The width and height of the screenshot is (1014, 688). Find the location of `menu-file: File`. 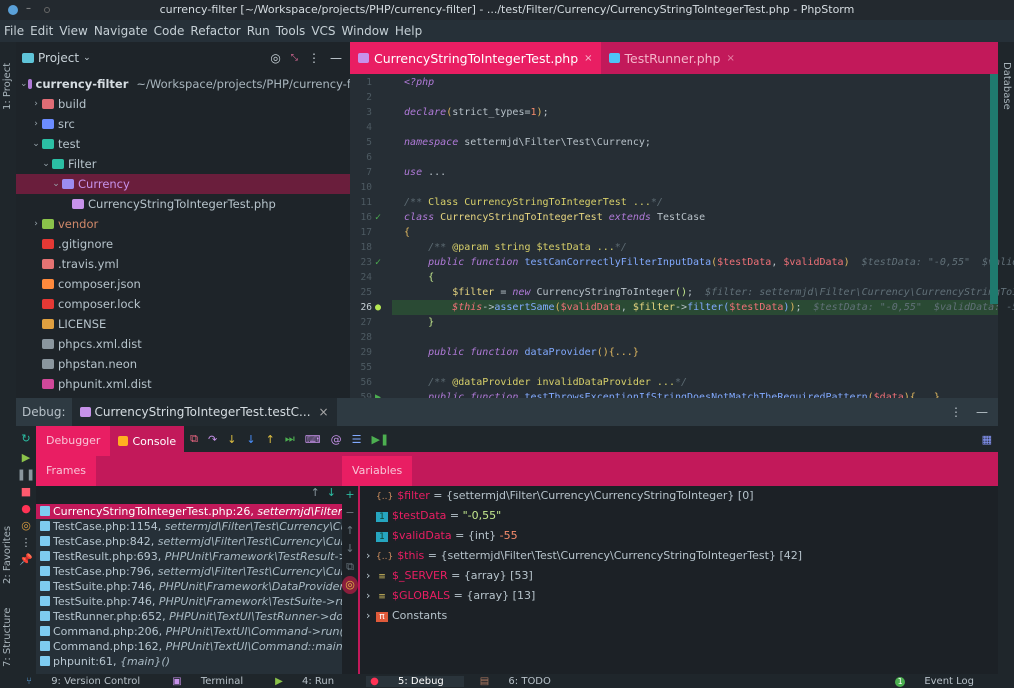

menu-file: File is located at coordinates (14, 31).